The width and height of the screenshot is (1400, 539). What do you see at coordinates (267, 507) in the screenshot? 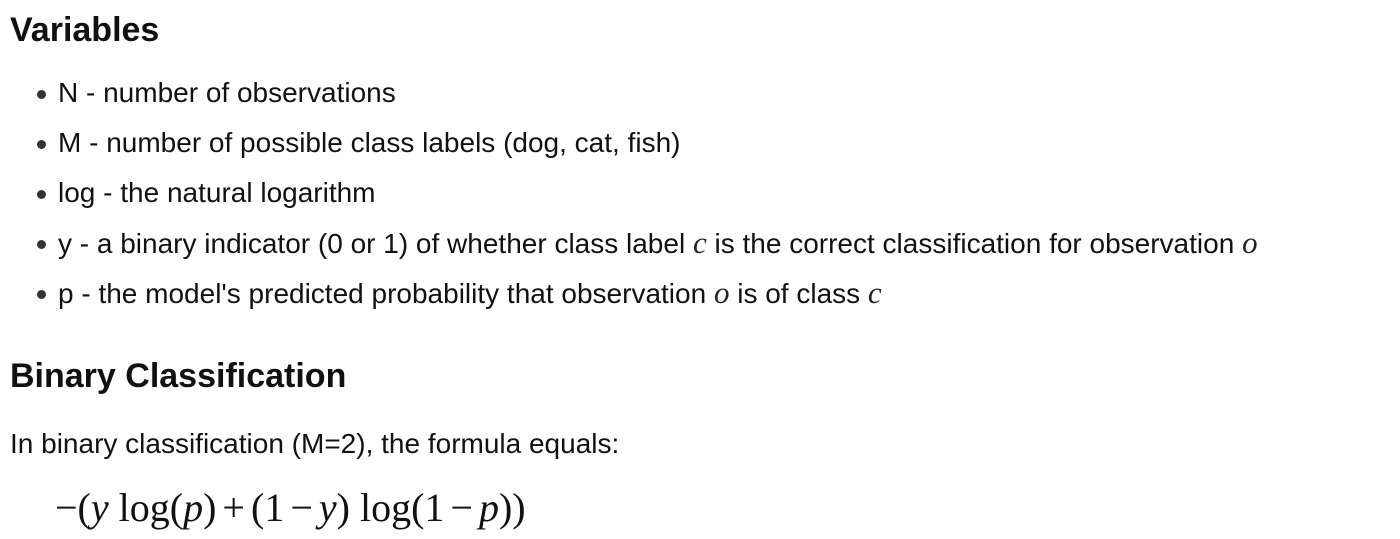
I see `formula-part: (1` at bounding box center [267, 507].